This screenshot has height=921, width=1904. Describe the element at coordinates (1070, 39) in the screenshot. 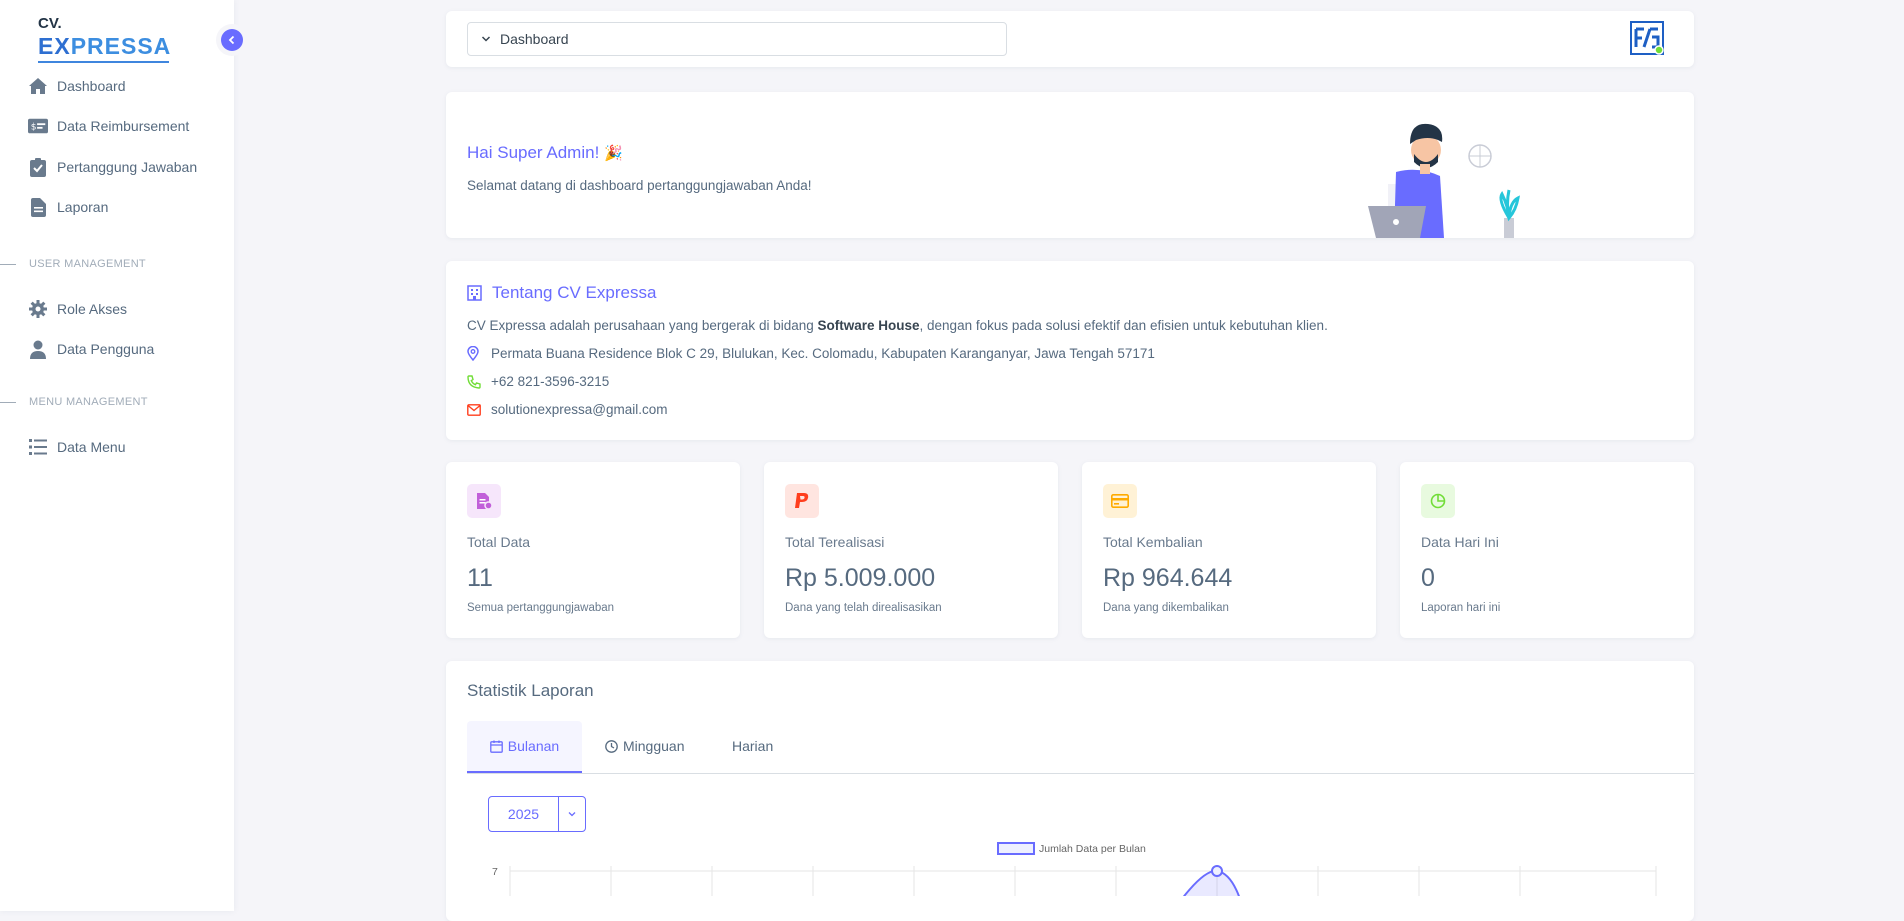

I see `top-navbar: Dashboard` at that location.